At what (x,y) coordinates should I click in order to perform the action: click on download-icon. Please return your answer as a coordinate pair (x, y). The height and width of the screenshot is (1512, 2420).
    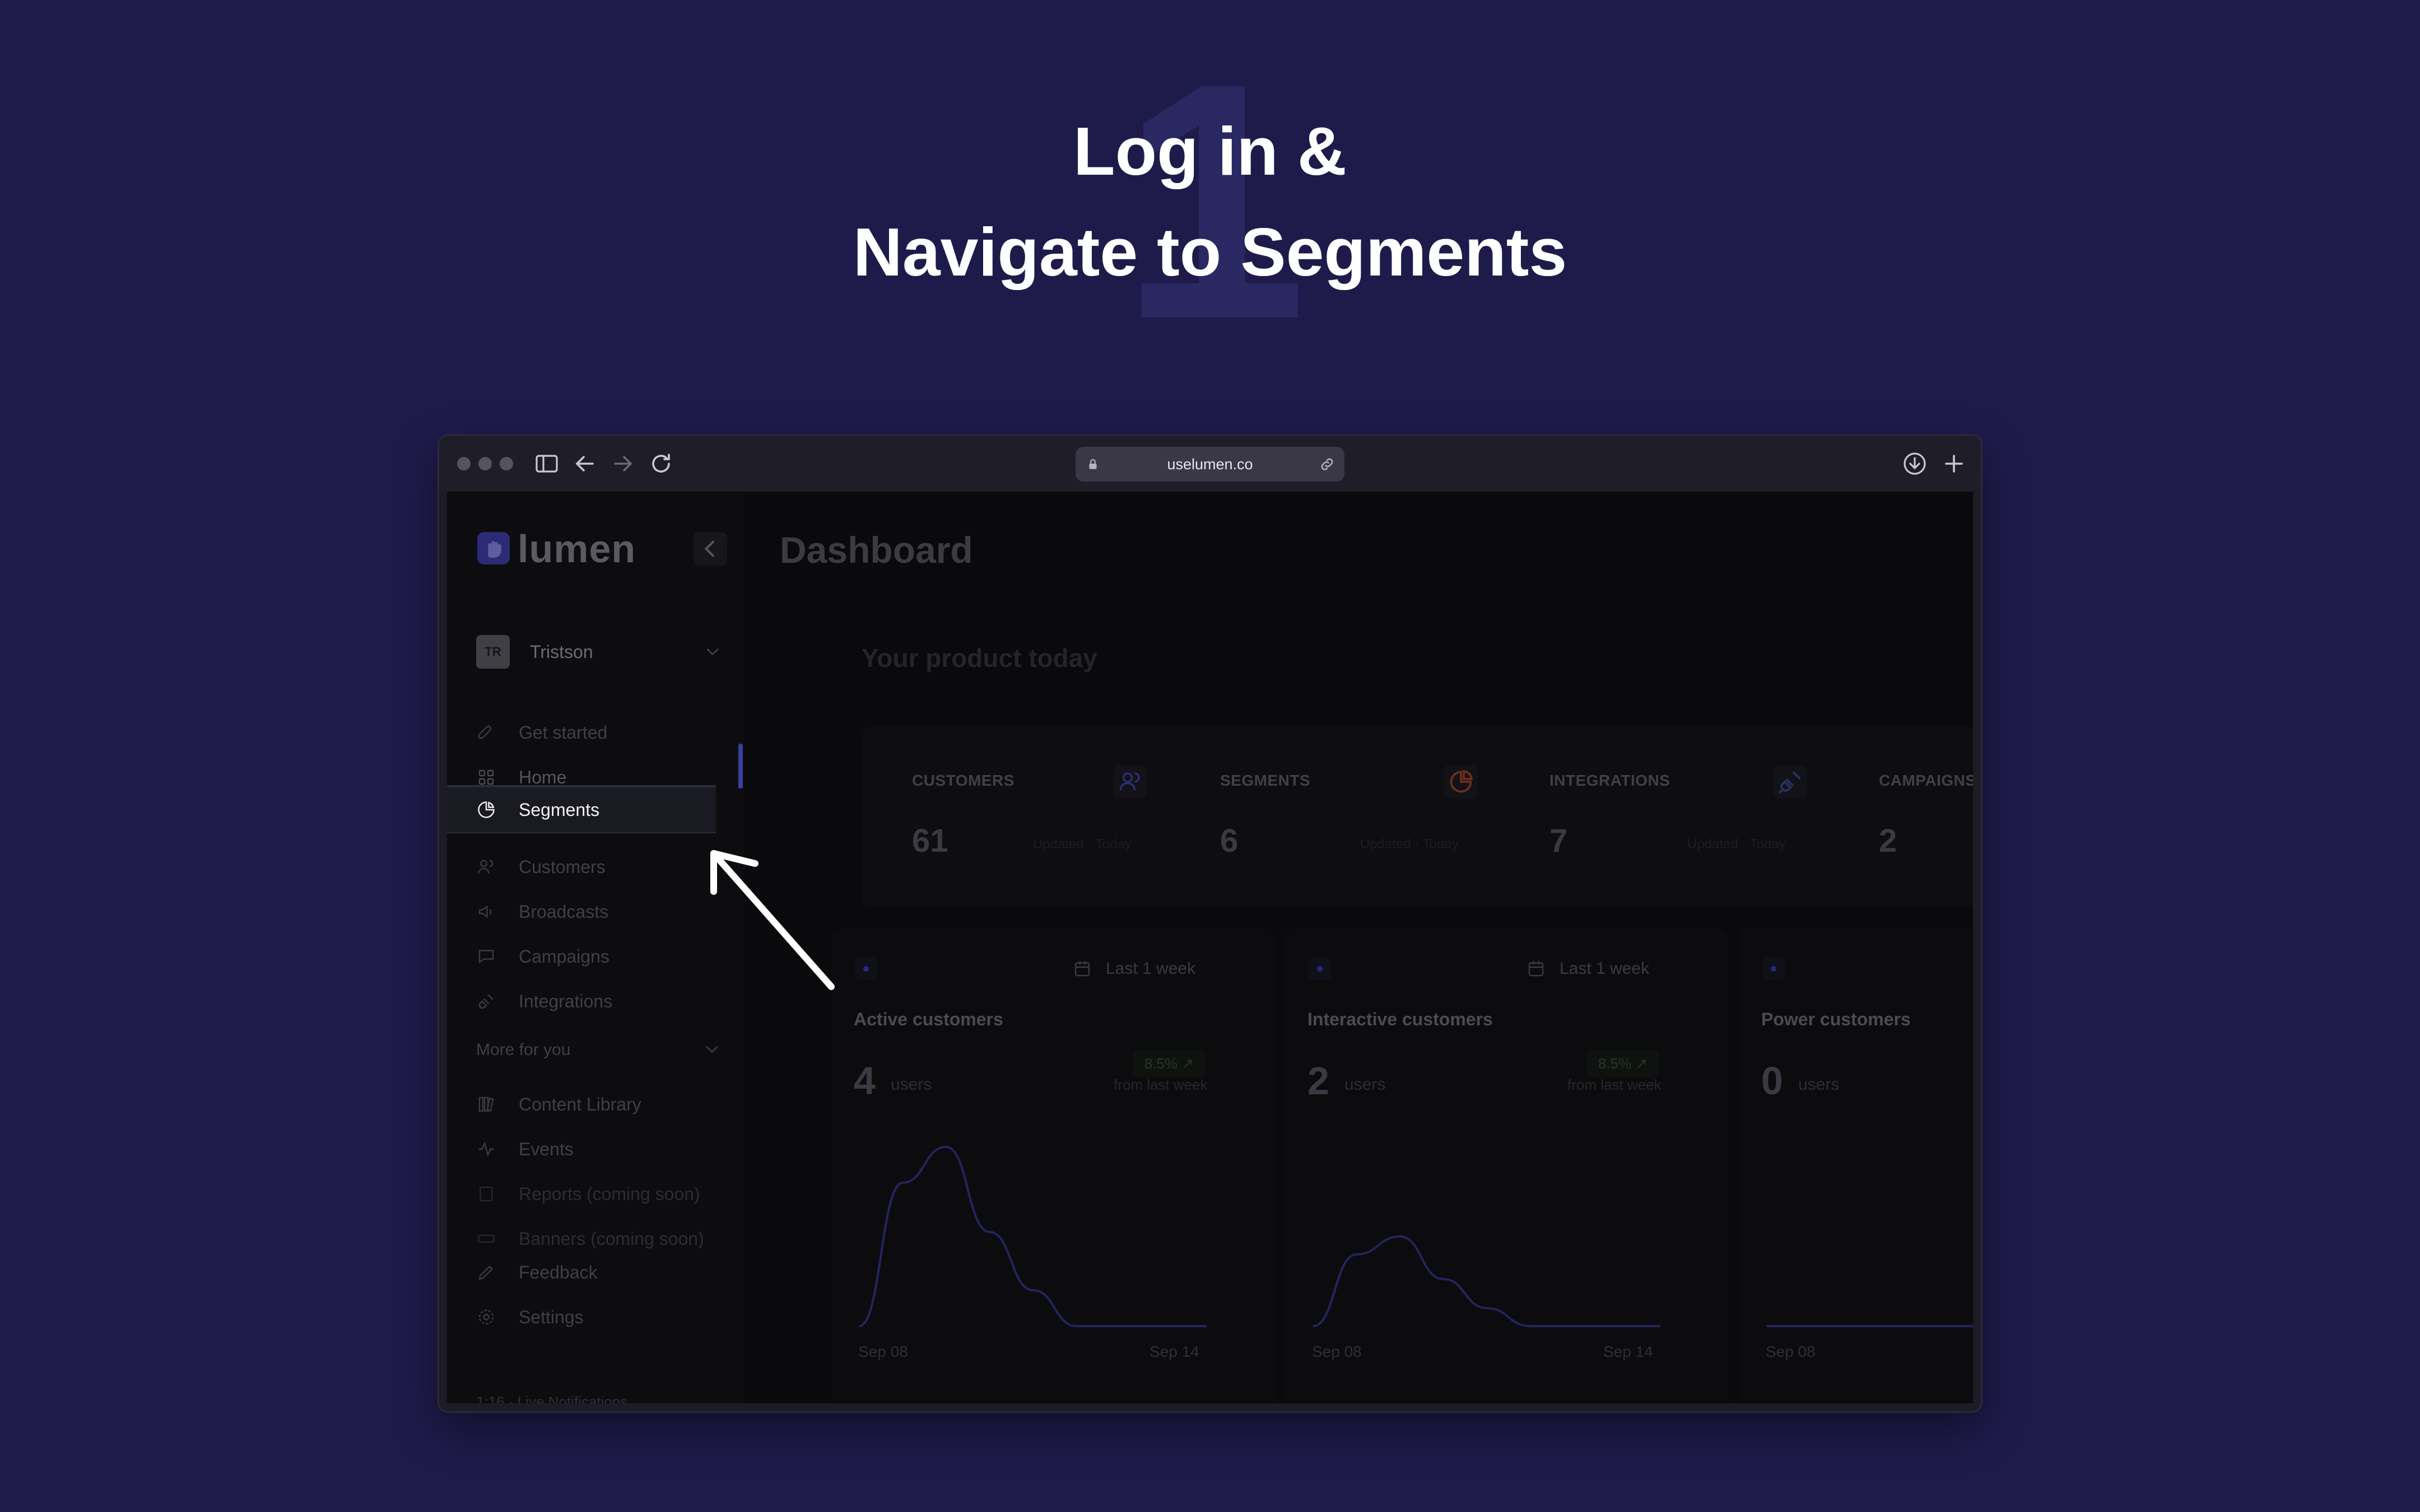
    Looking at the image, I should click on (1915, 464).